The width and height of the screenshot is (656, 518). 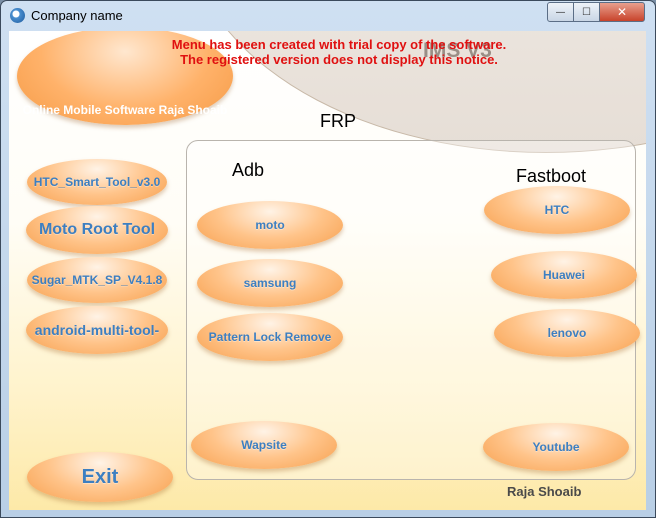 I want to click on app-icon, so click(x=17, y=15).